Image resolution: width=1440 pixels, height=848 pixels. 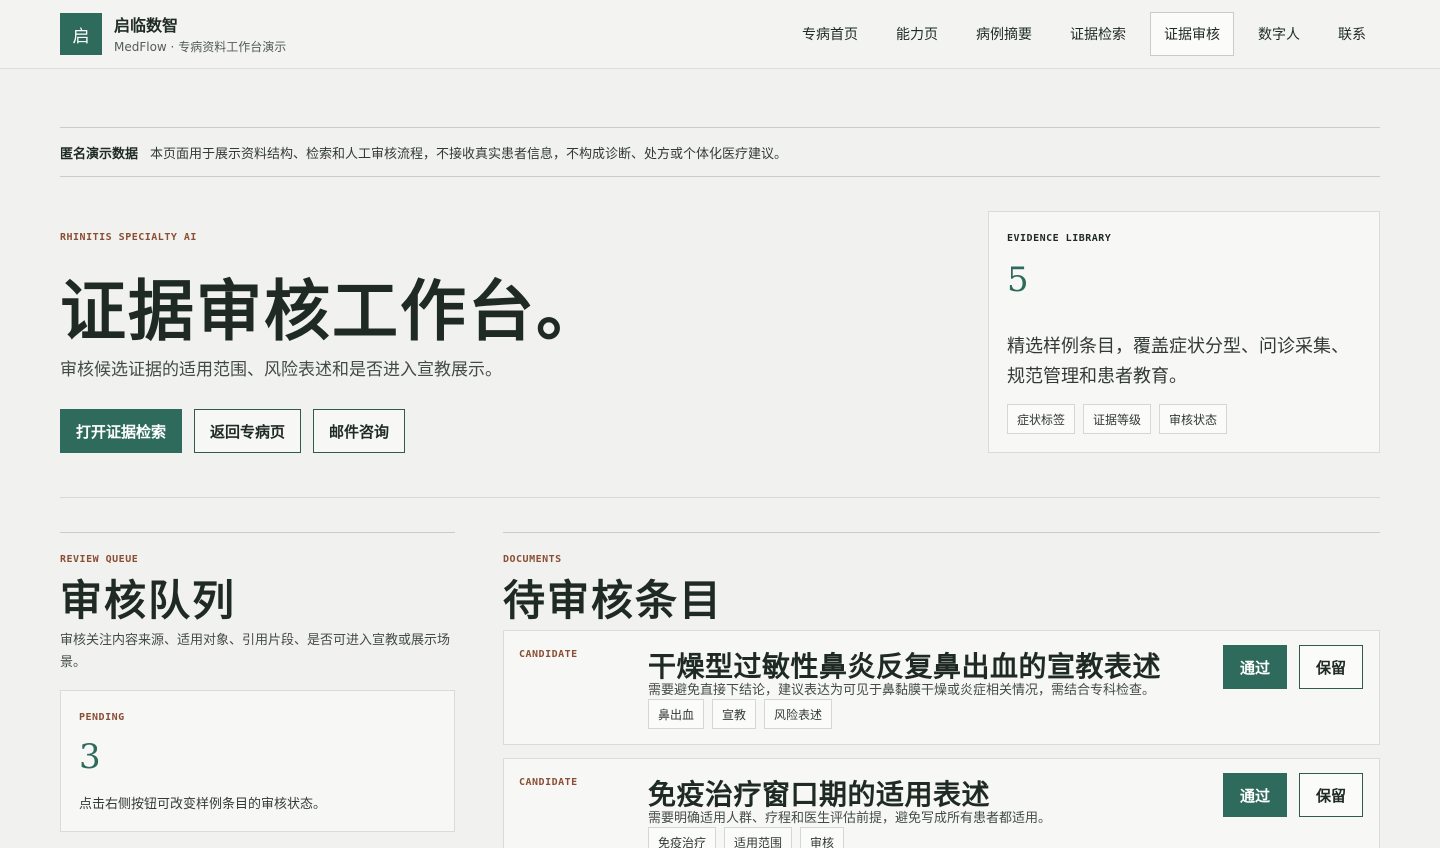 I want to click on pending-kicker: PENDING, so click(x=102, y=717).